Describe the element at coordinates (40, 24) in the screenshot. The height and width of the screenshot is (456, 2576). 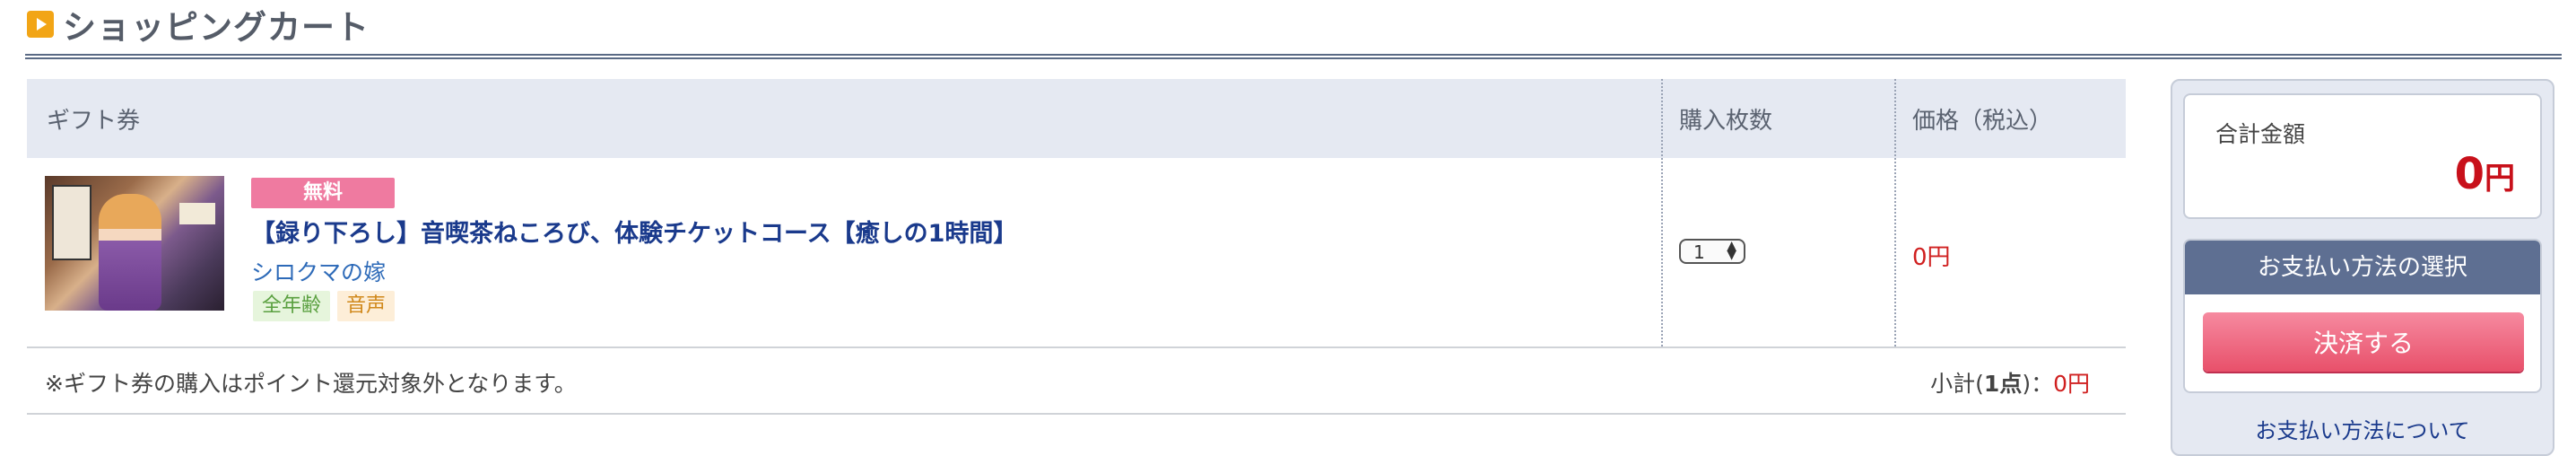
I see `play-square-icon` at that location.